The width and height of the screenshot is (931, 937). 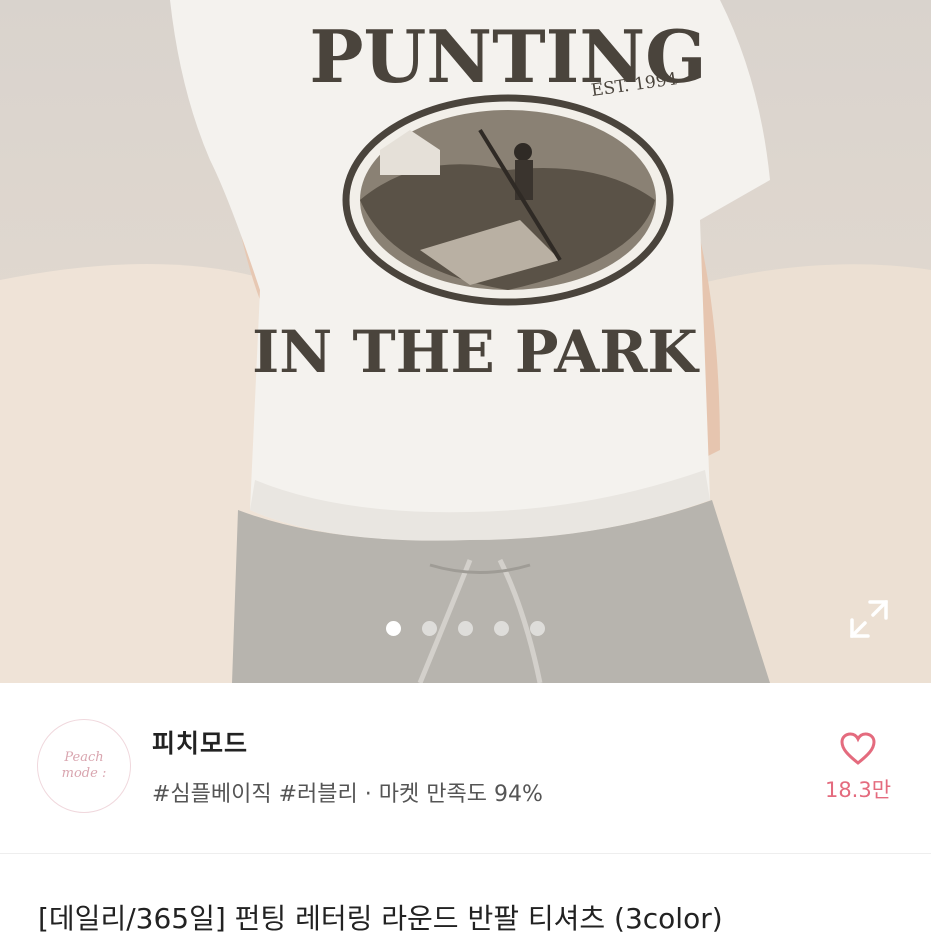 I want to click on shop-logo-text-line2: mode :, so click(x=84, y=773).